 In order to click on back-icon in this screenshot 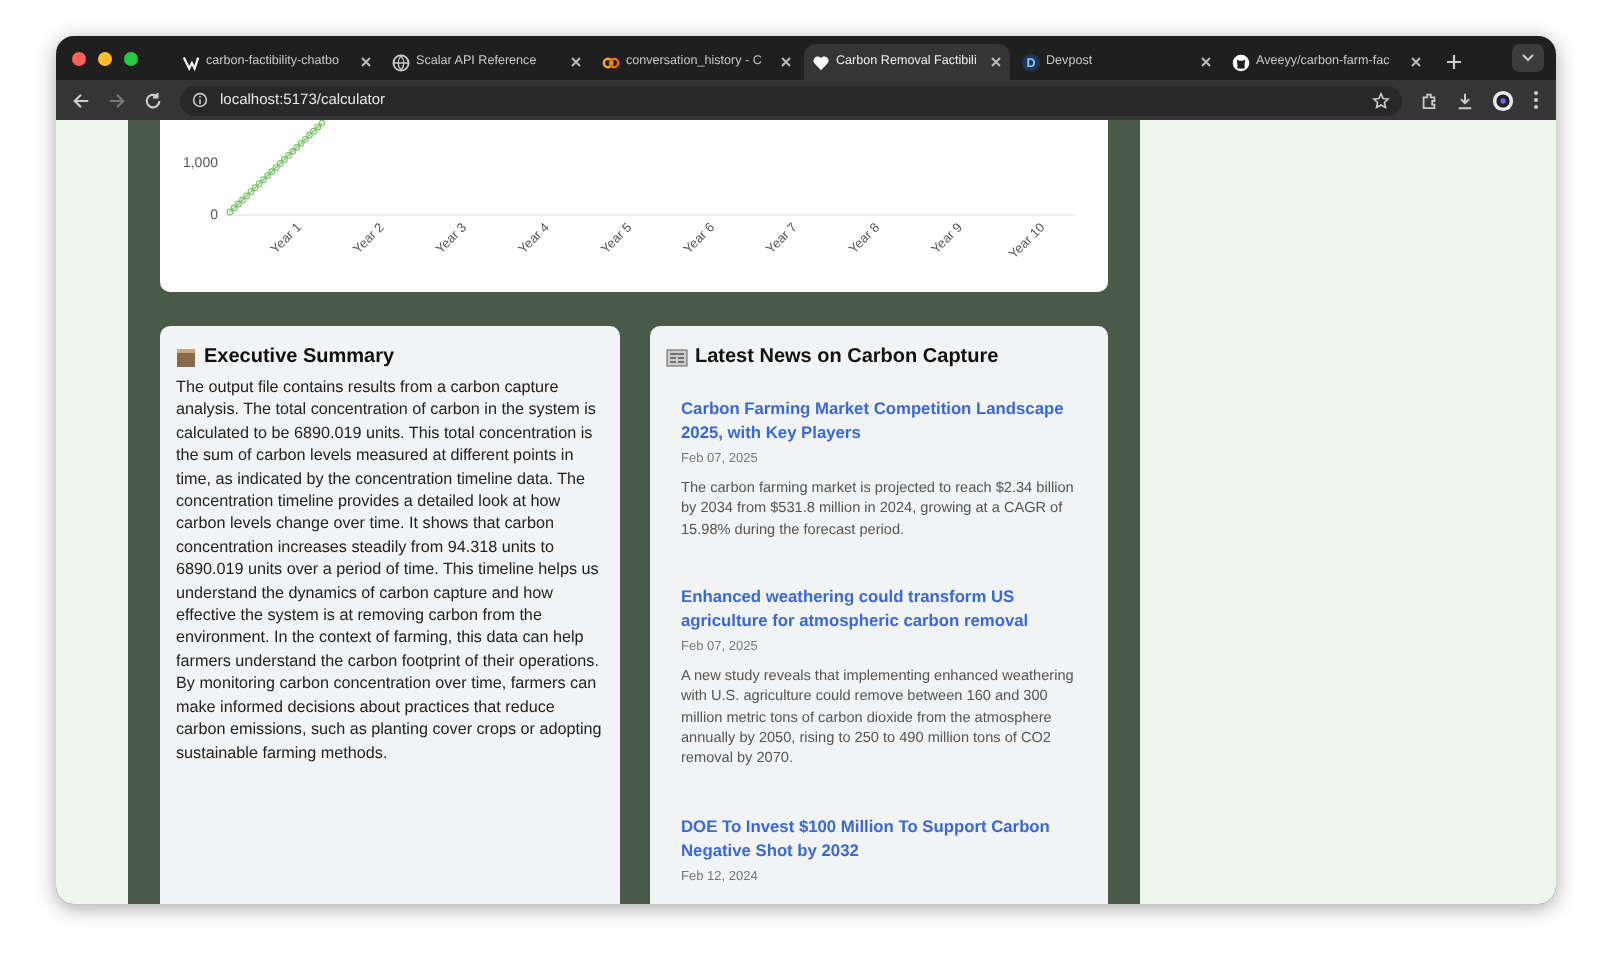, I will do `click(81, 100)`.